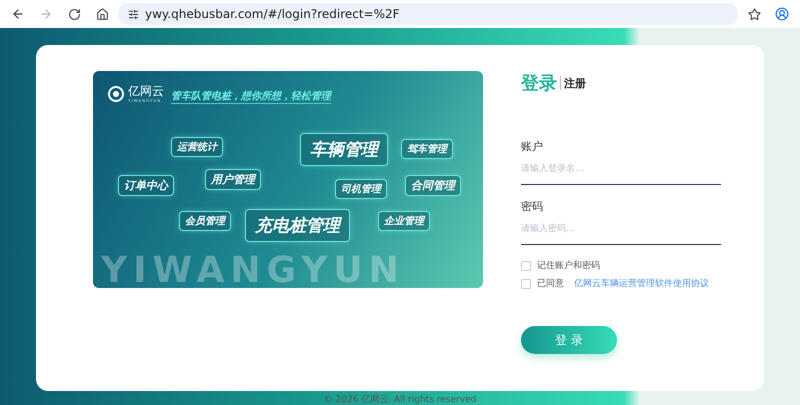  What do you see at coordinates (233, 179) in the screenshot?
I see `module-label: 用户管理` at bounding box center [233, 179].